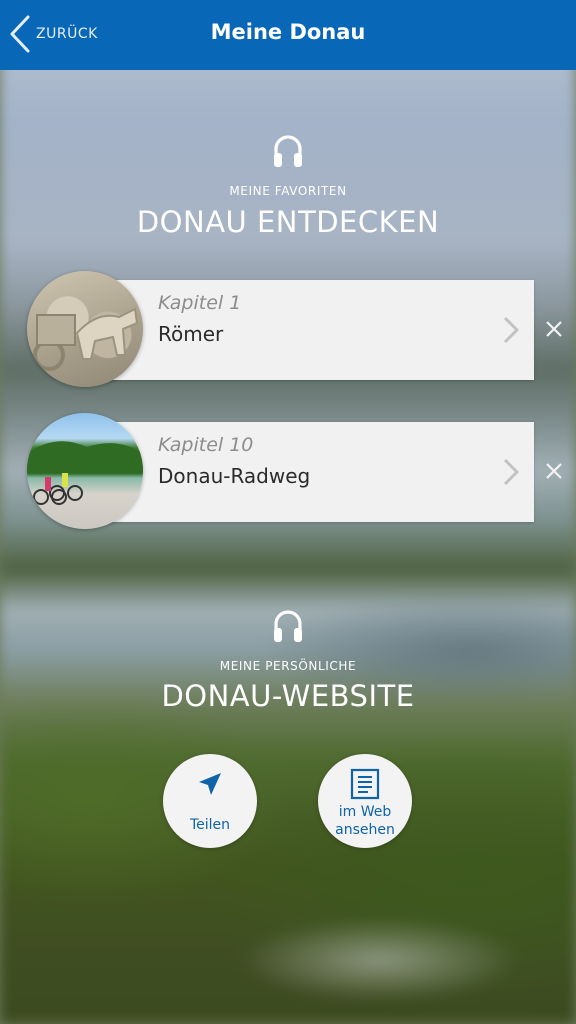 The image size is (576, 1024). Describe the element at coordinates (365, 812) in the screenshot. I see `web-label-line1: im Web` at that location.